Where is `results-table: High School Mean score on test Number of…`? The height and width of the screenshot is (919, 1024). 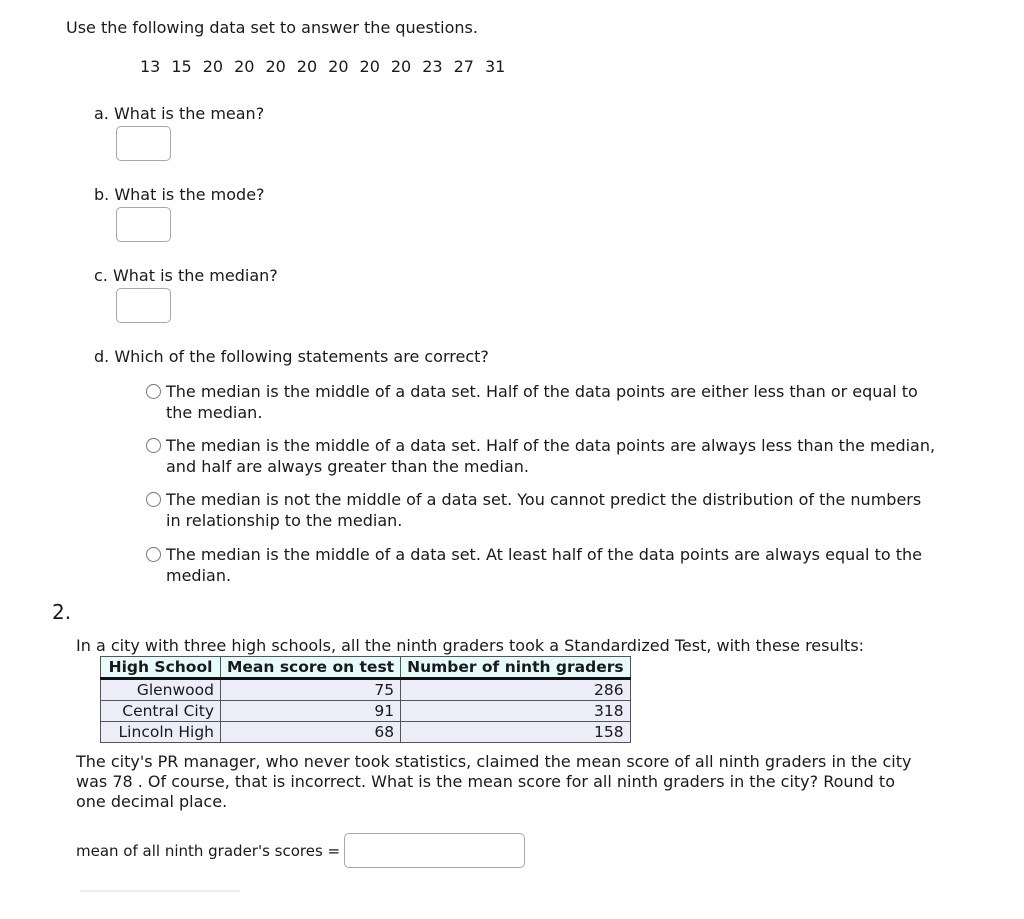 results-table: High School Mean score on test Number of… is located at coordinates (365, 699).